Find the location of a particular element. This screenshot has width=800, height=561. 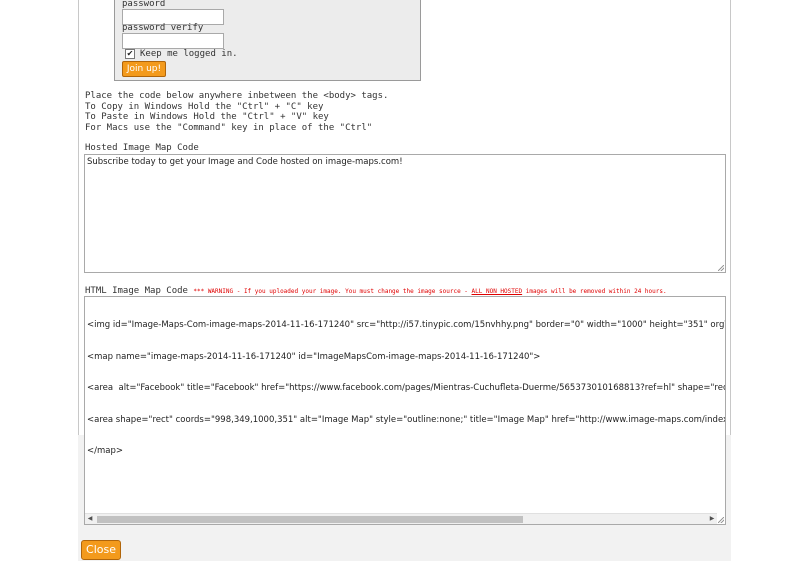

warning-link: ALL NON HOSTED is located at coordinates (497, 291).